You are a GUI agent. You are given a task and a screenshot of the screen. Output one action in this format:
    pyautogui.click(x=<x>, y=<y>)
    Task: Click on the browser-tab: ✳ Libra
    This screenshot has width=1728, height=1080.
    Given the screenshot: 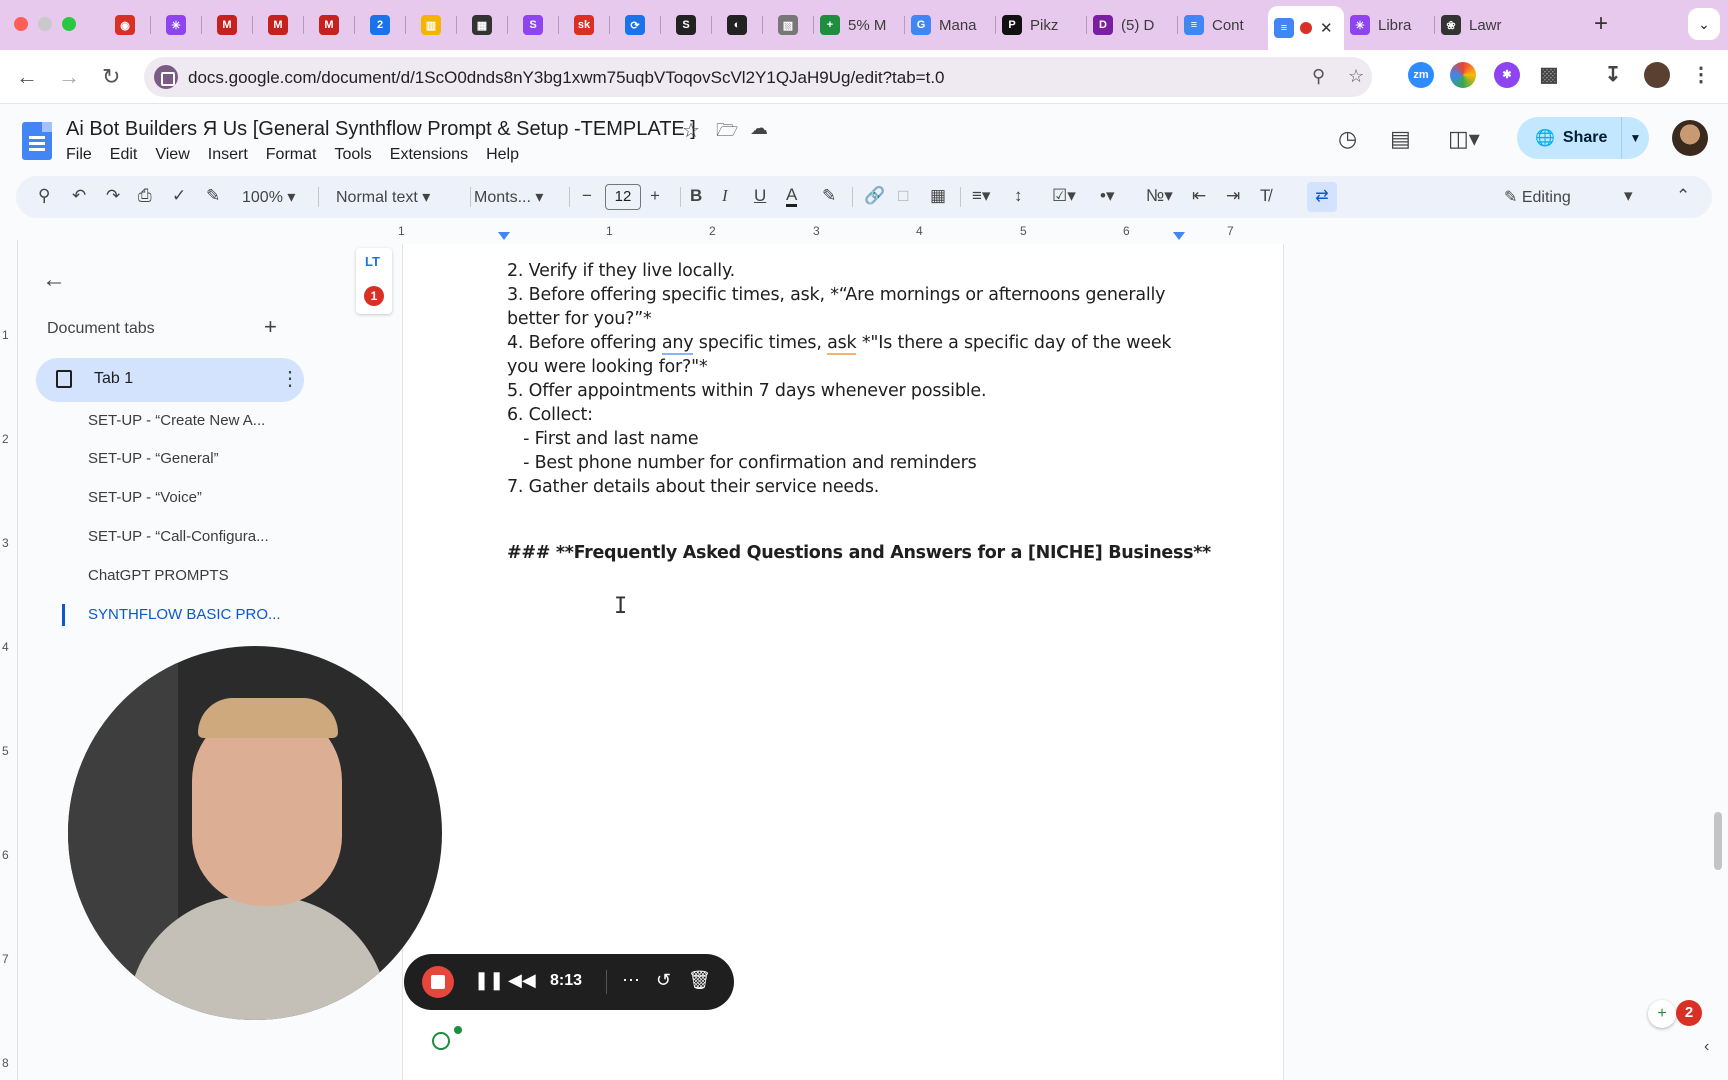 What is the action you would take?
    pyautogui.click(x=1389, y=25)
    